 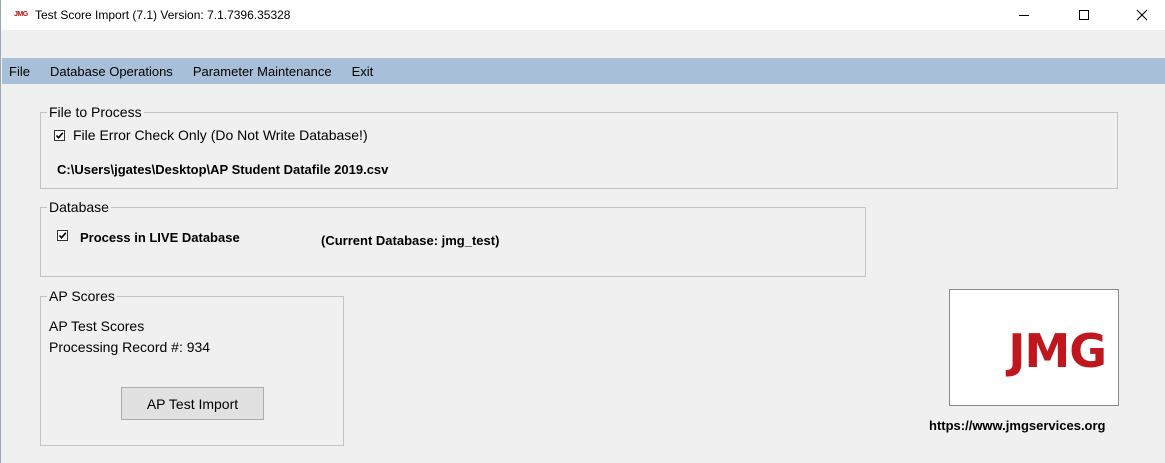 What do you see at coordinates (410, 240) in the screenshot?
I see `current-database-label: (Current Database: jmg_test)` at bounding box center [410, 240].